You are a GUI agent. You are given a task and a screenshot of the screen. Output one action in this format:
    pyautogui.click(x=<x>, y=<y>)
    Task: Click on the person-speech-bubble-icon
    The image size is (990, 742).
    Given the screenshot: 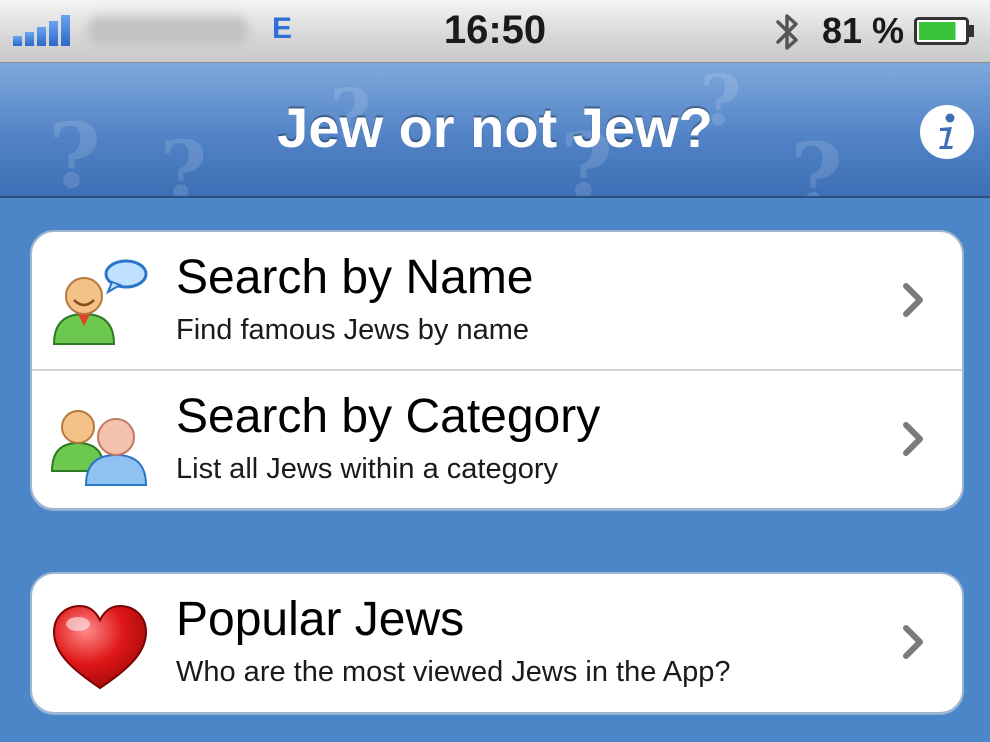 What is the action you would take?
    pyautogui.click(x=100, y=302)
    